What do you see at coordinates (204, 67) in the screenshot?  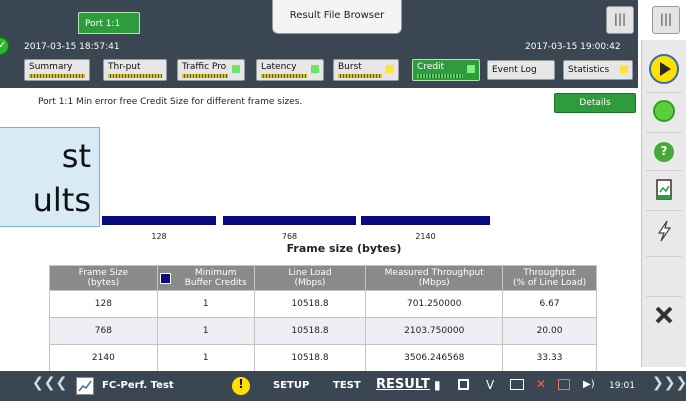 I see `tab-traffic-pro-label: Traffic Pro` at bounding box center [204, 67].